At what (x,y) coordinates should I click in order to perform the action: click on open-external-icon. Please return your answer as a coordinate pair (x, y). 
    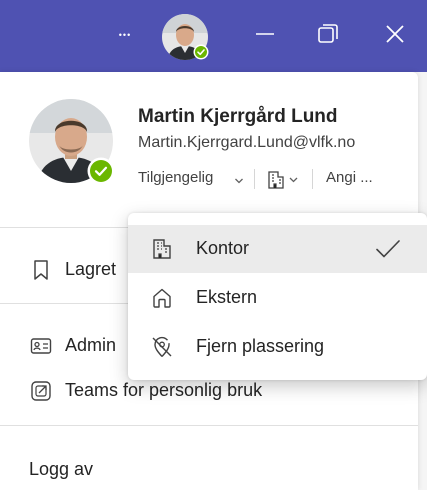
    Looking at the image, I should click on (41, 391).